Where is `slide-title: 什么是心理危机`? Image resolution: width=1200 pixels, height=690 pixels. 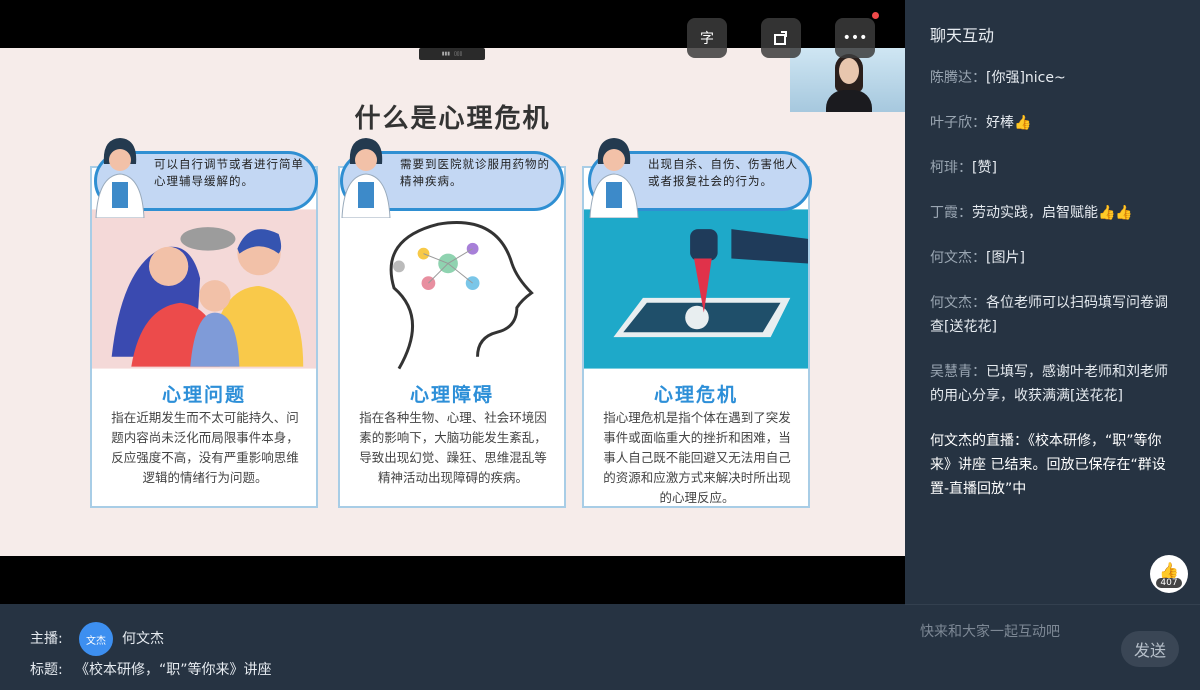 slide-title: 什么是心理危机 is located at coordinates (452, 119).